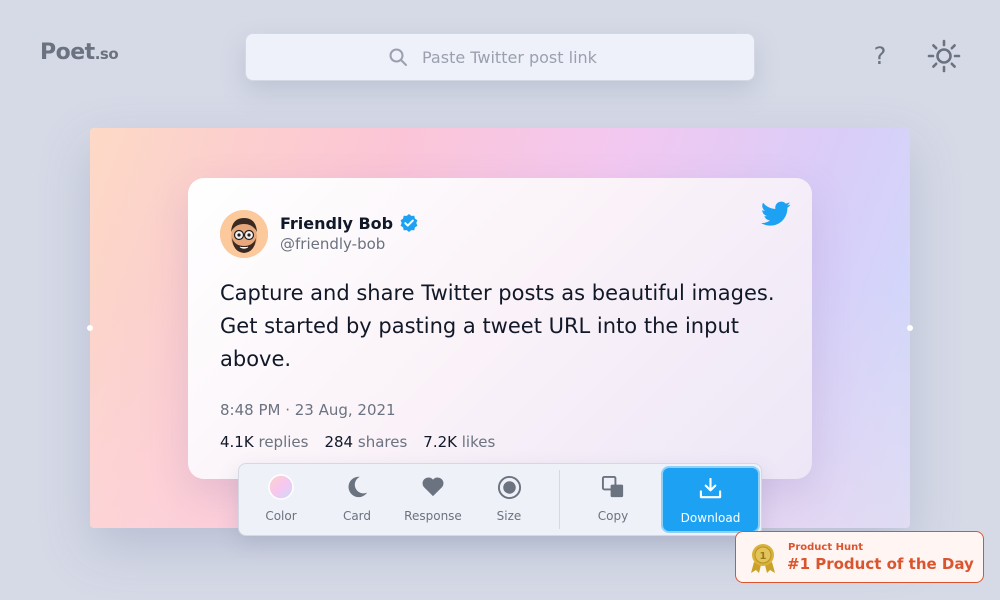 This screenshot has height=600, width=1000. What do you see at coordinates (281, 516) in the screenshot?
I see `color-label: Color` at bounding box center [281, 516].